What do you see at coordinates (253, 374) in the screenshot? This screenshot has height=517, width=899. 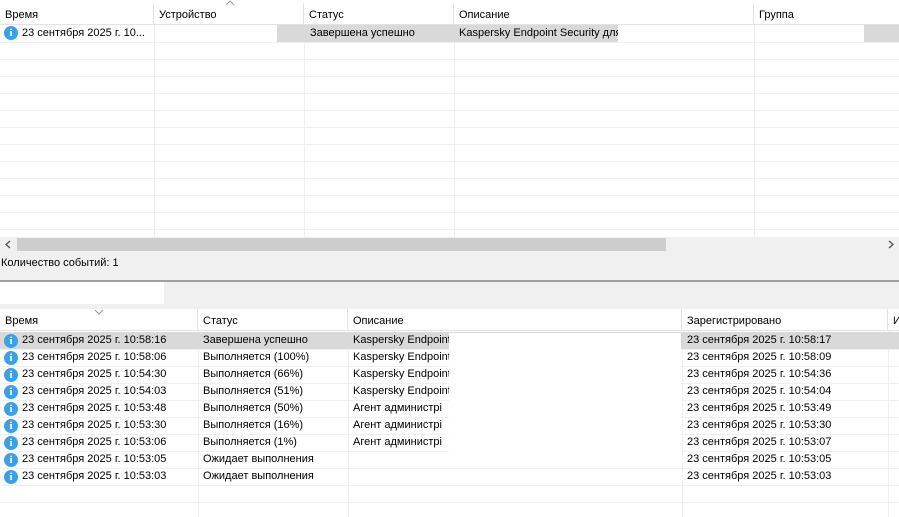 I see `cell-status: Выполняется (66%)` at bounding box center [253, 374].